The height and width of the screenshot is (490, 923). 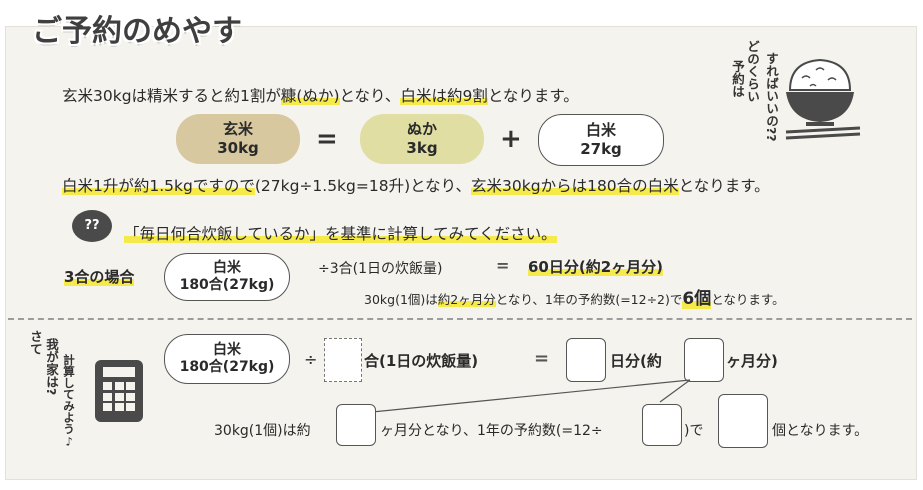 I want to click on divisor-input, so click(x=662, y=425).